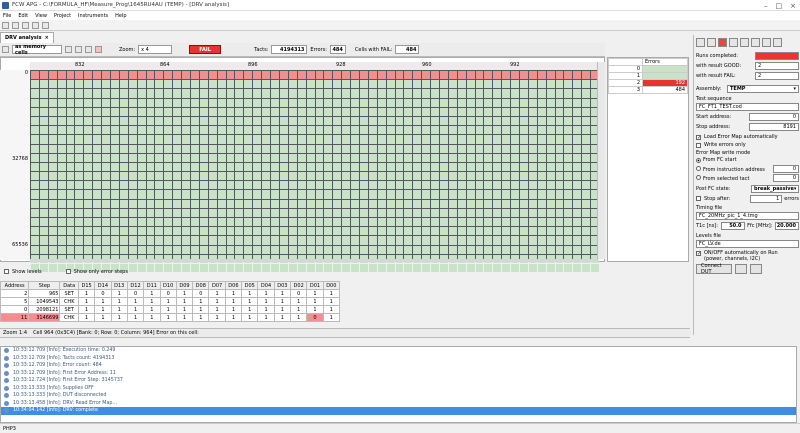 This screenshot has width=800, height=433. I want to click on column-header: D11, so click(152, 285).